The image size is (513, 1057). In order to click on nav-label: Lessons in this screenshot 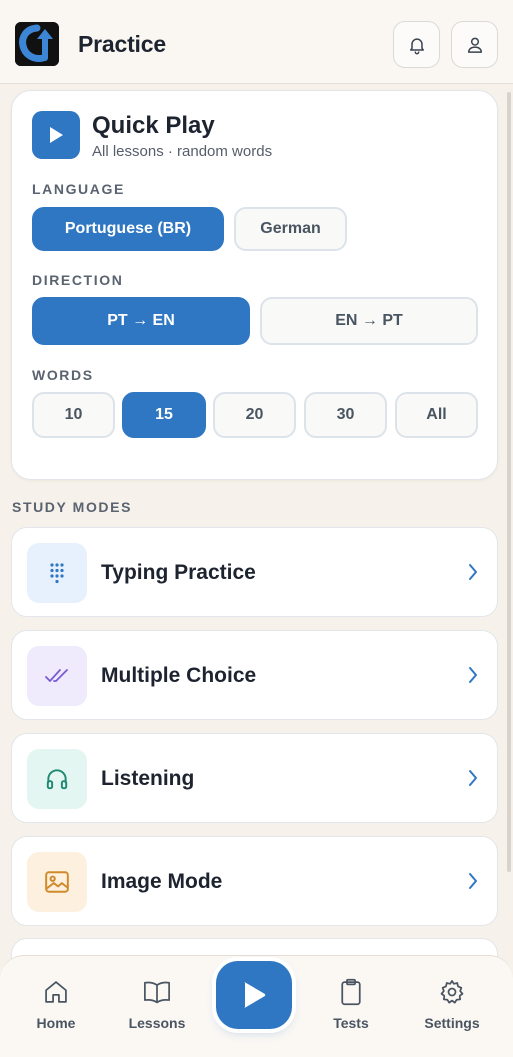, I will do `click(157, 1023)`.